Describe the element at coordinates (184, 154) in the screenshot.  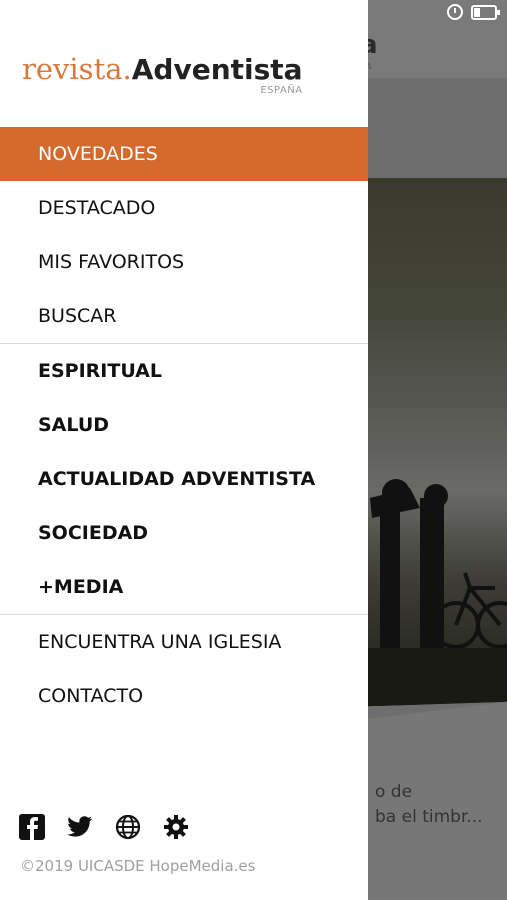
I see `menu-item-novedades: NOVEDADES` at that location.